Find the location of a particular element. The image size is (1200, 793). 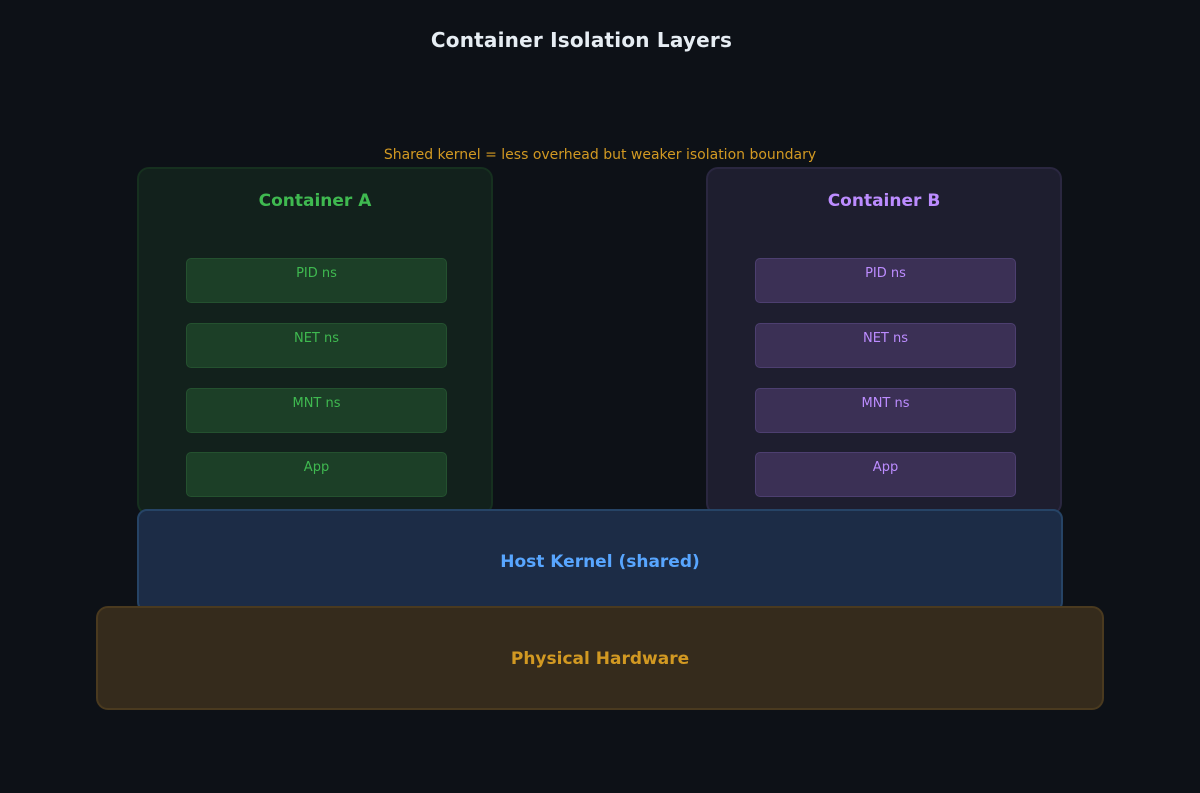

diagram-title: Container Isolation Layers is located at coordinates (581, 40).